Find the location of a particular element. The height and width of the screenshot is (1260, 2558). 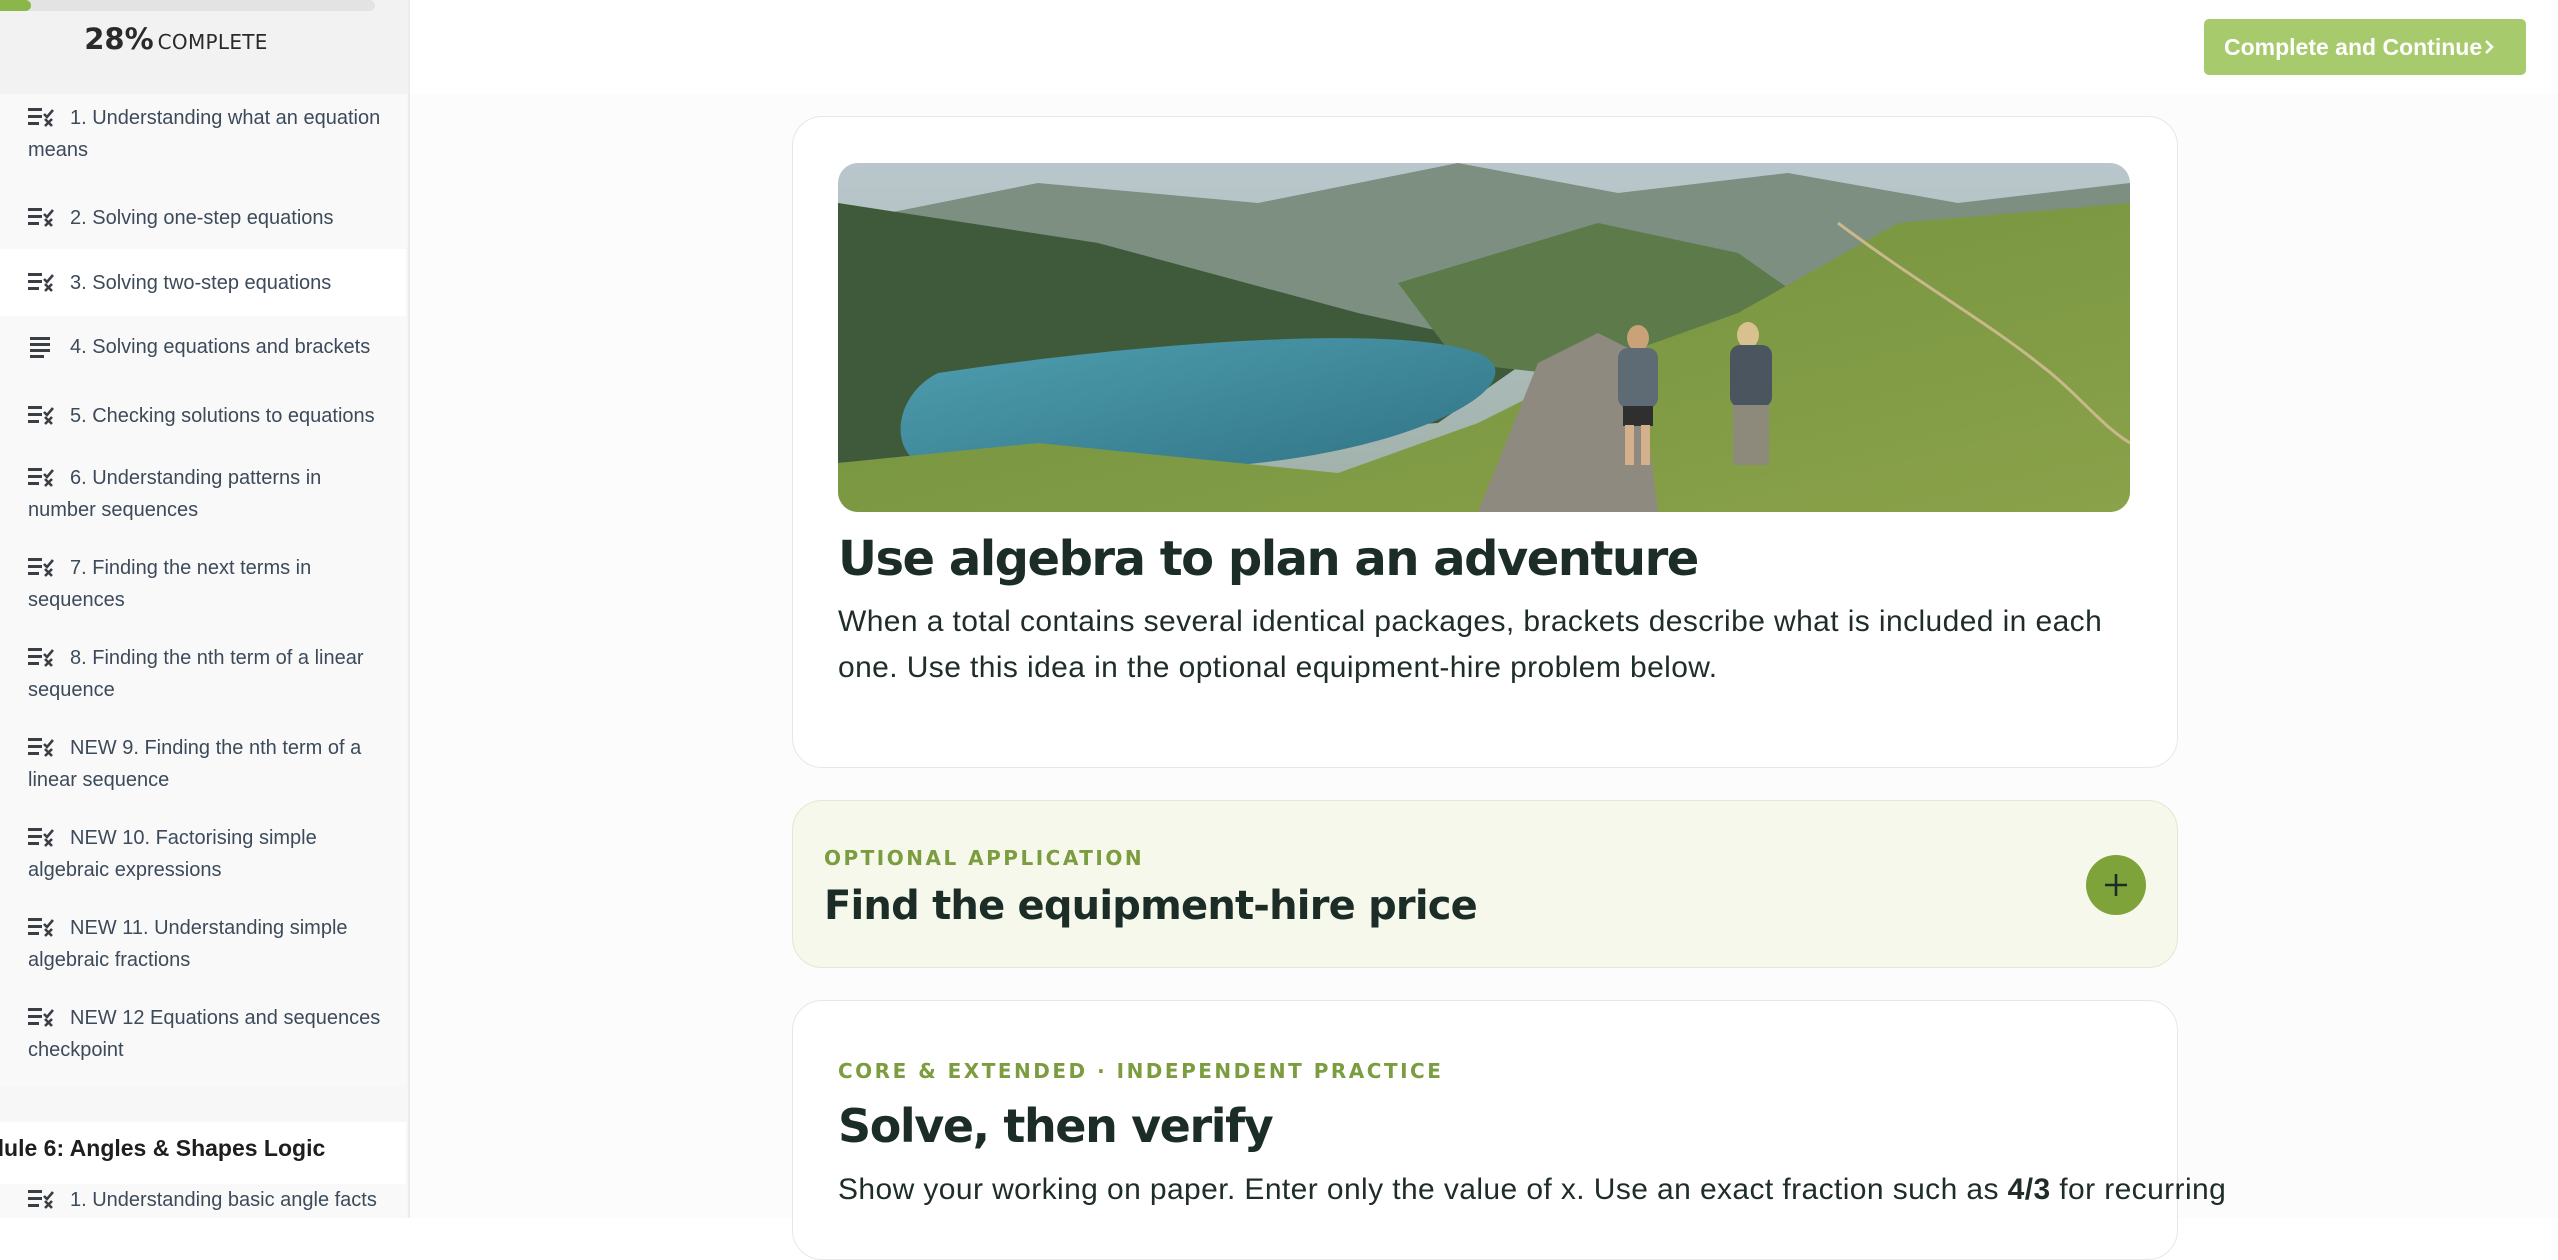

progress-percent: 28% is located at coordinates (119, 39).